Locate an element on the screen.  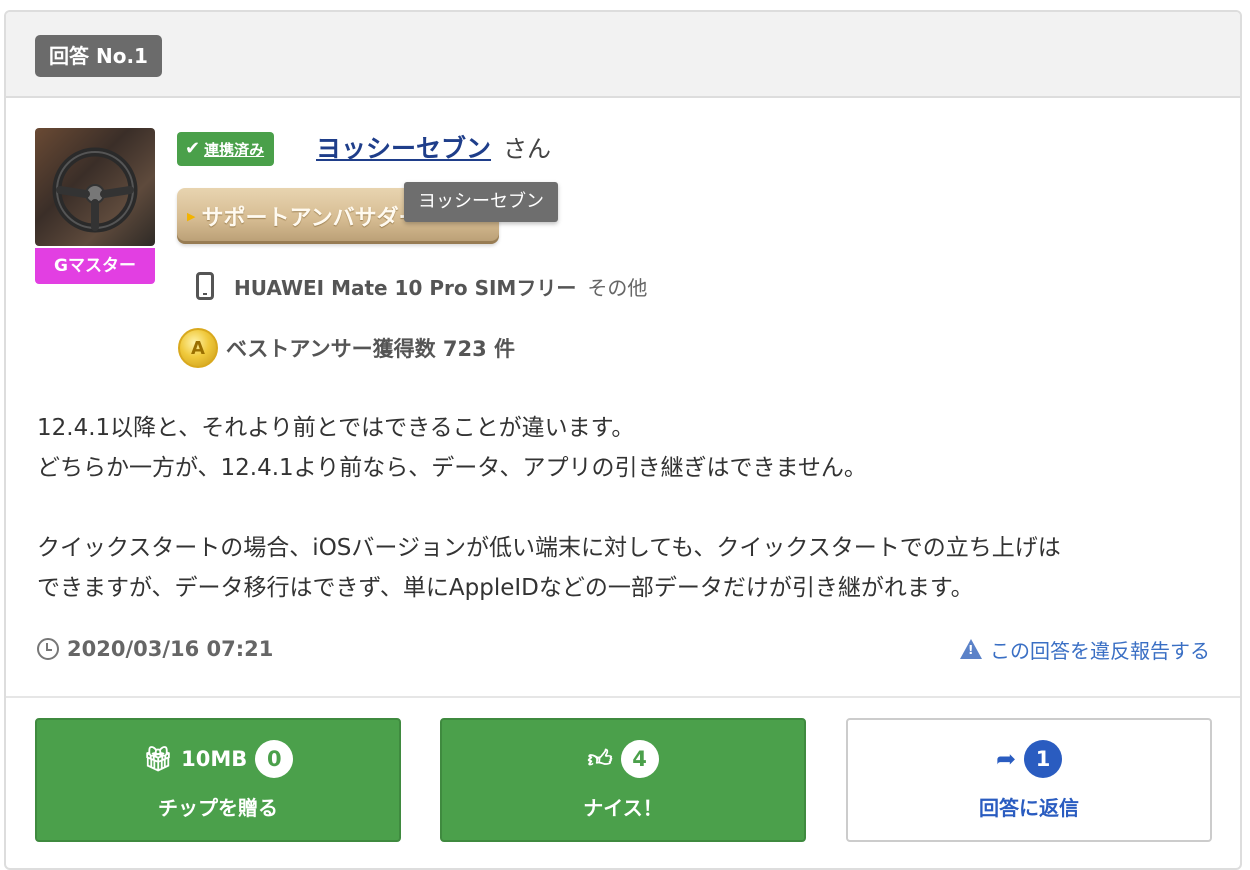
answer-timestamp: 2020/03/16 07:21 is located at coordinates (155, 649).